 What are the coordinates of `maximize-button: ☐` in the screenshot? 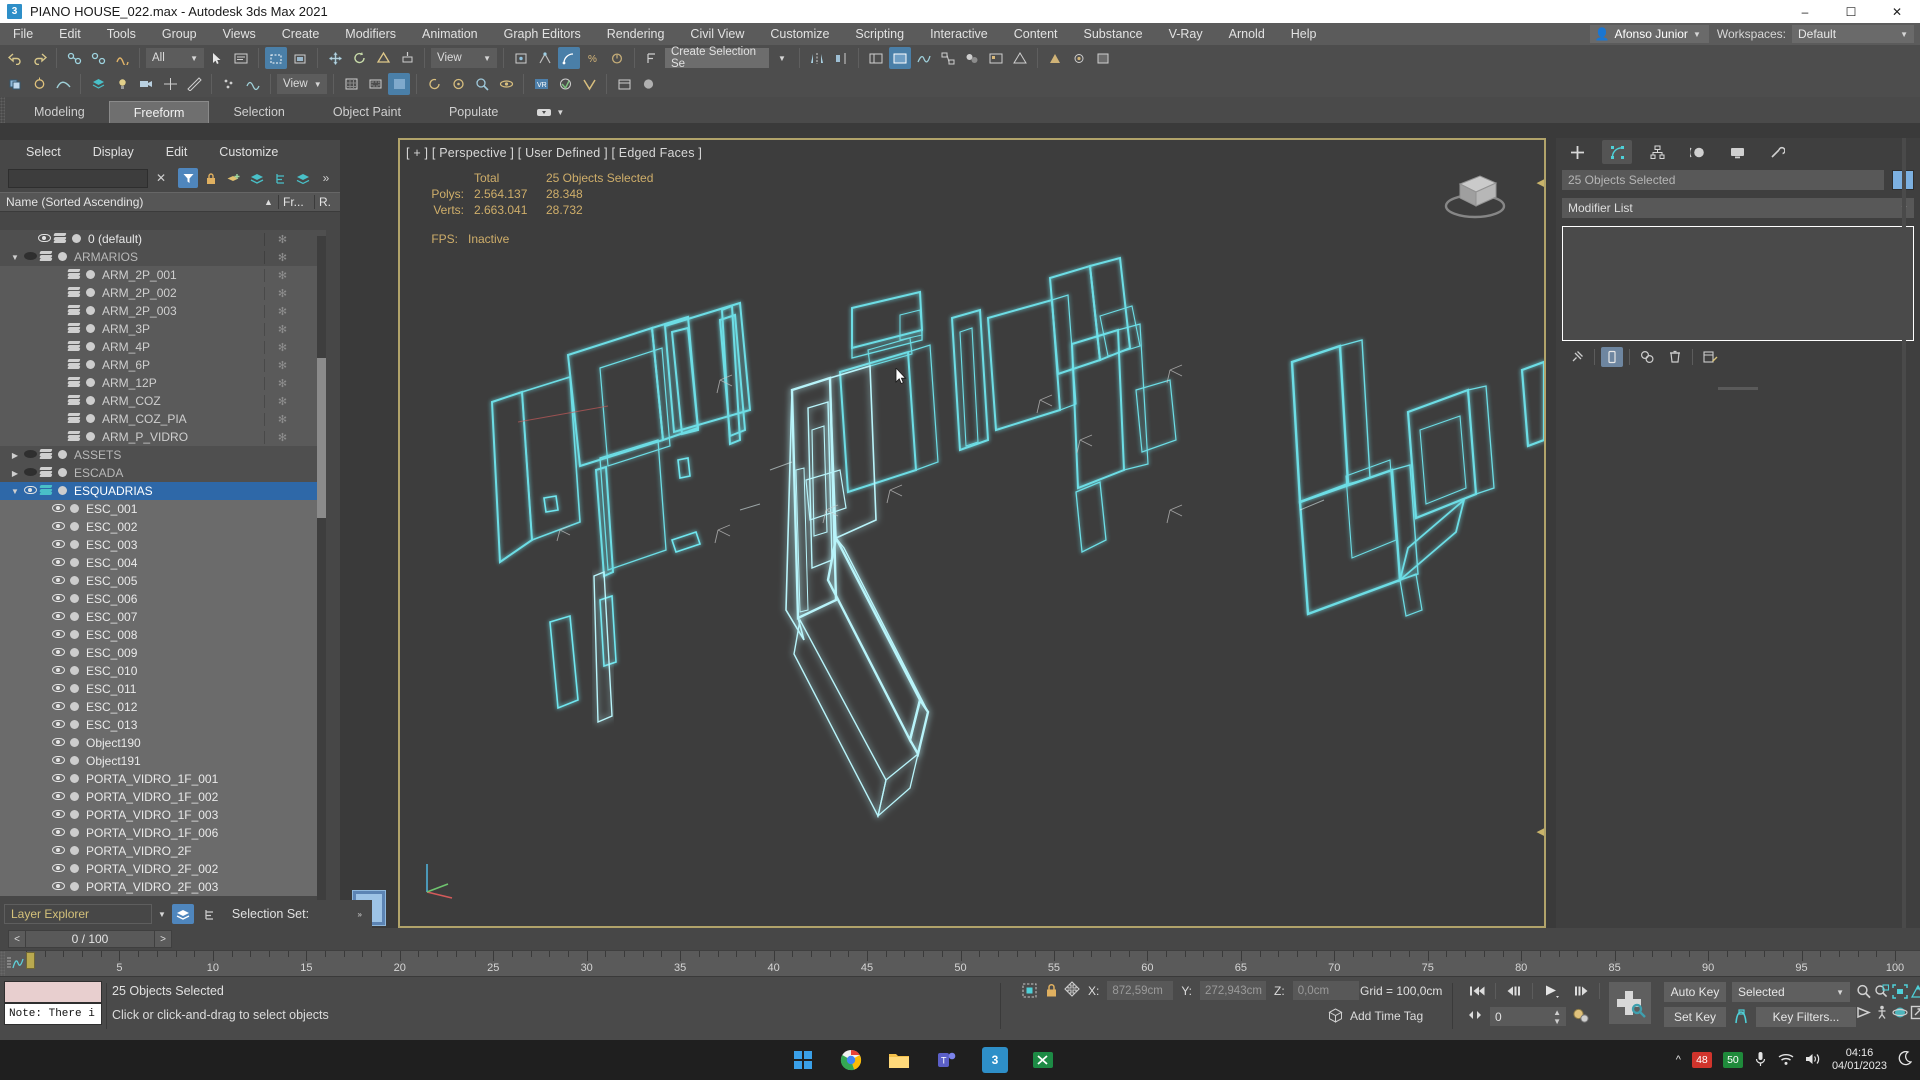 It's located at (1851, 11).